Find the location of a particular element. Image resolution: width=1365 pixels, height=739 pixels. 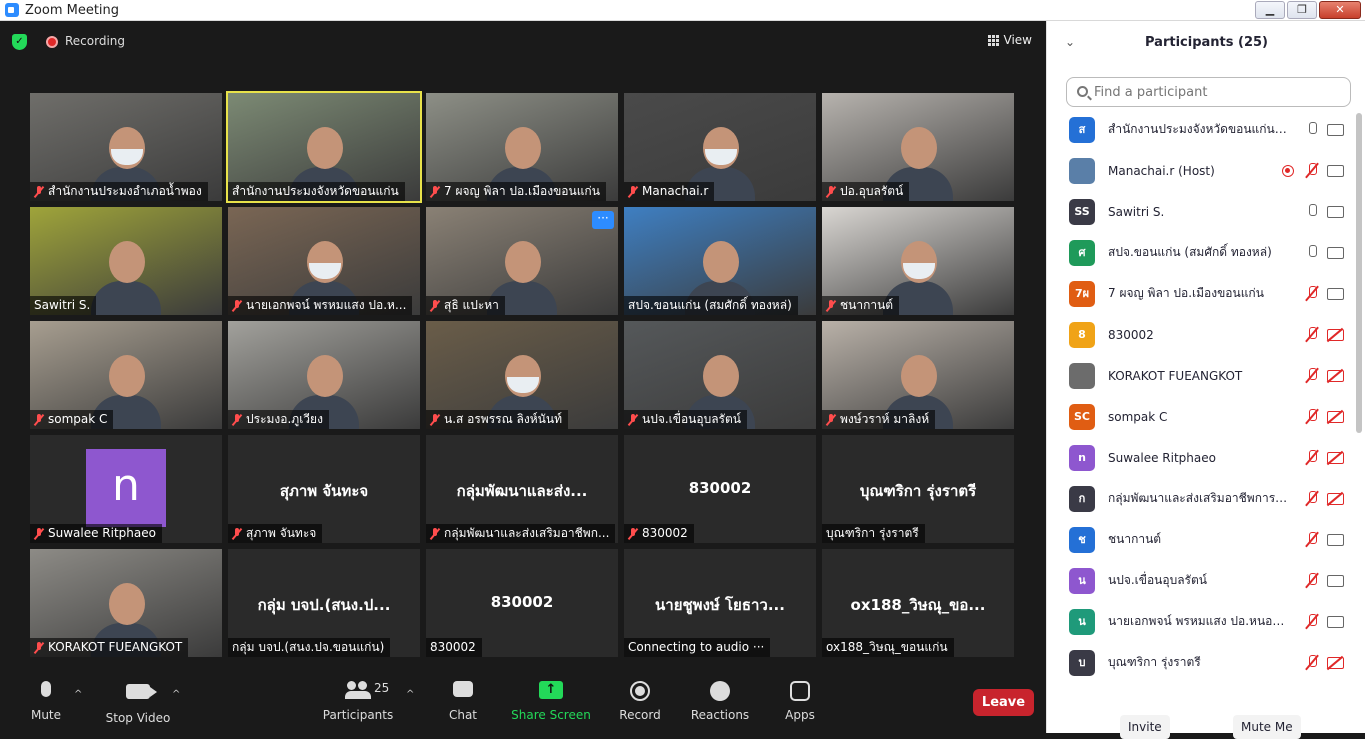

participant-name-text: นปจ.เขื่อนอุบลรัตน์ is located at coordinates (691, 419).